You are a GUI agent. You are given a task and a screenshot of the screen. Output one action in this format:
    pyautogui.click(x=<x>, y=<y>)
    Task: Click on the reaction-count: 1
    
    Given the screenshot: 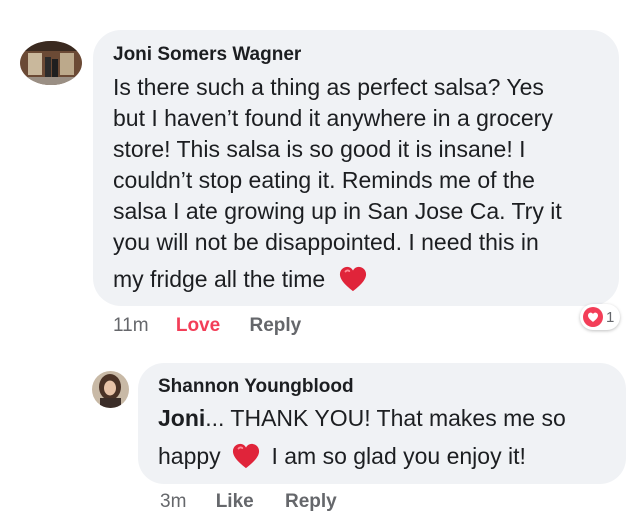 What is the action you would take?
    pyautogui.click(x=610, y=317)
    